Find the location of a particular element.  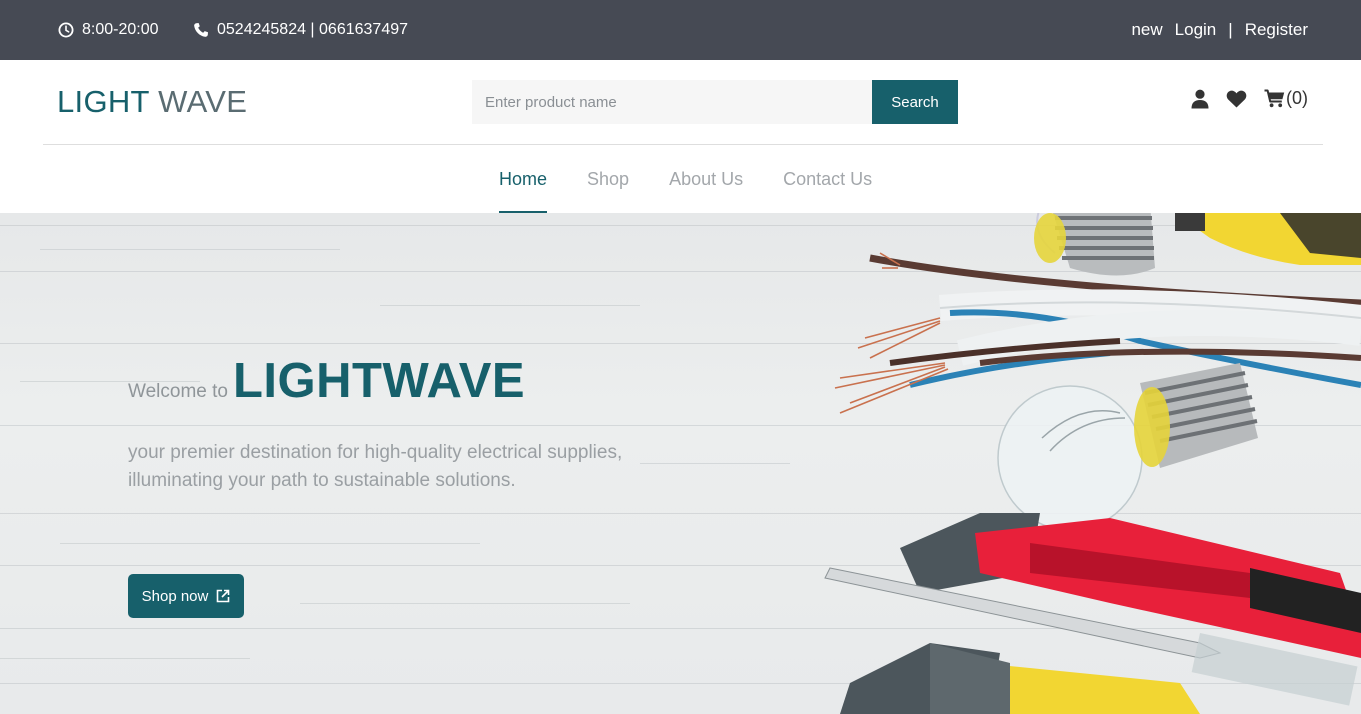

logo-part-light: LIGHT is located at coordinates (103, 101).